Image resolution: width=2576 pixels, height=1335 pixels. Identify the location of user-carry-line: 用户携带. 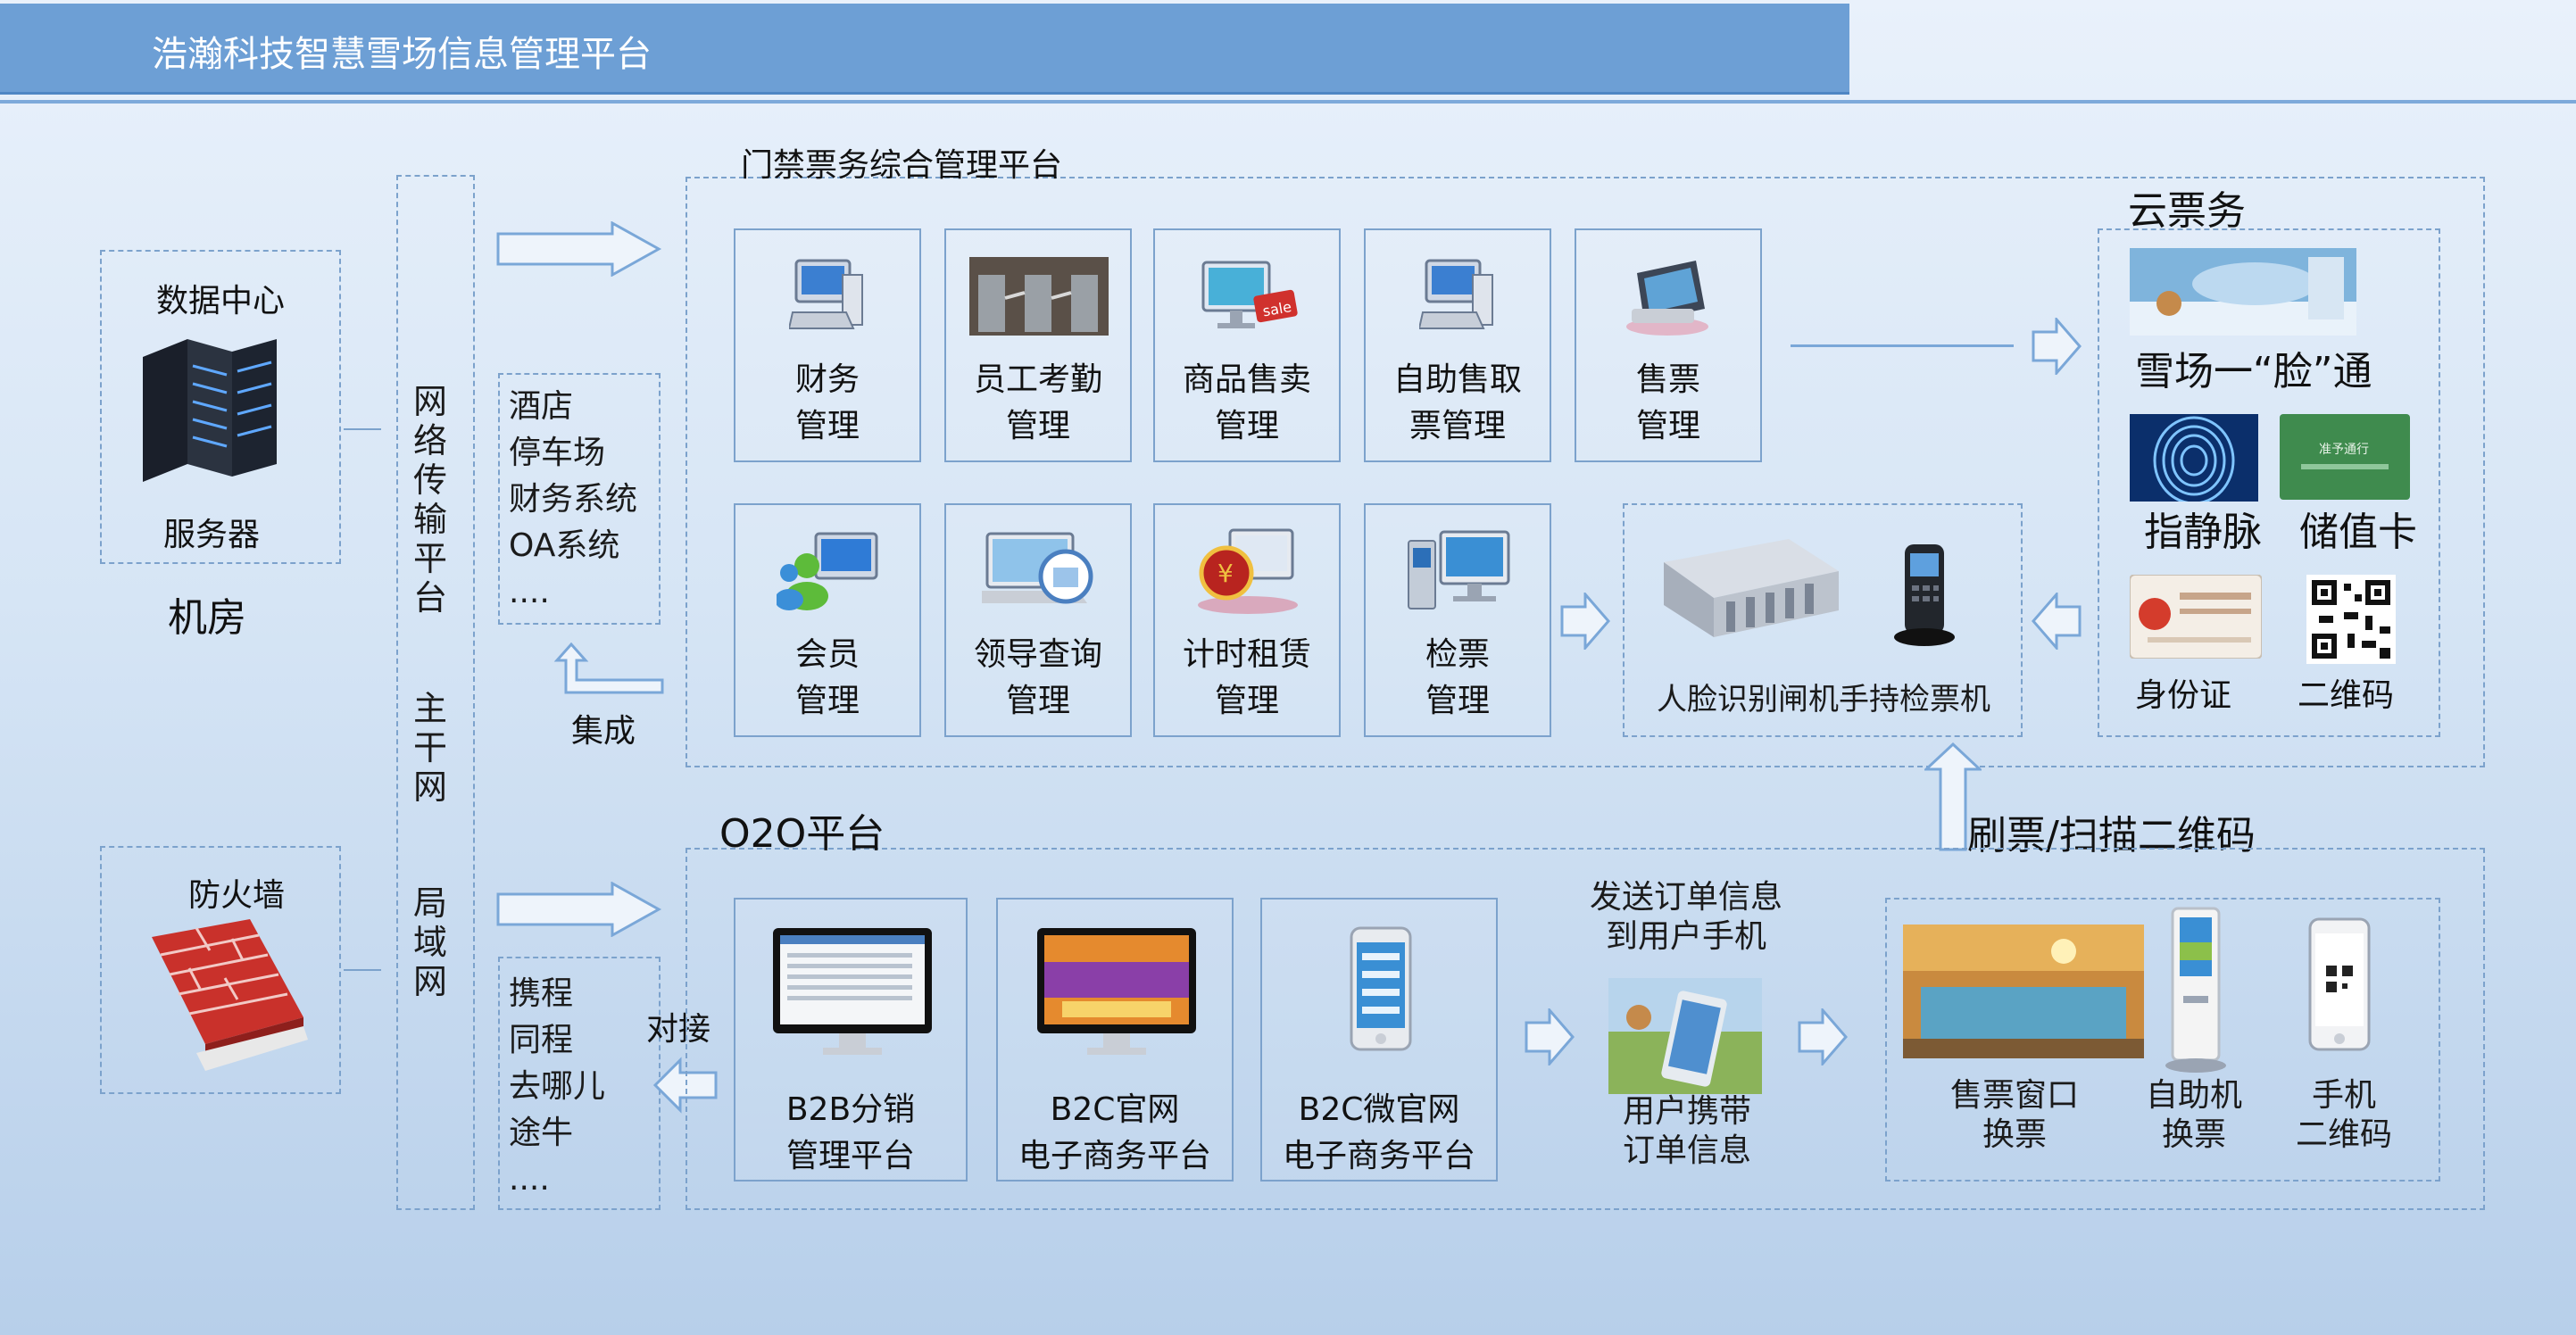
(1687, 1111).